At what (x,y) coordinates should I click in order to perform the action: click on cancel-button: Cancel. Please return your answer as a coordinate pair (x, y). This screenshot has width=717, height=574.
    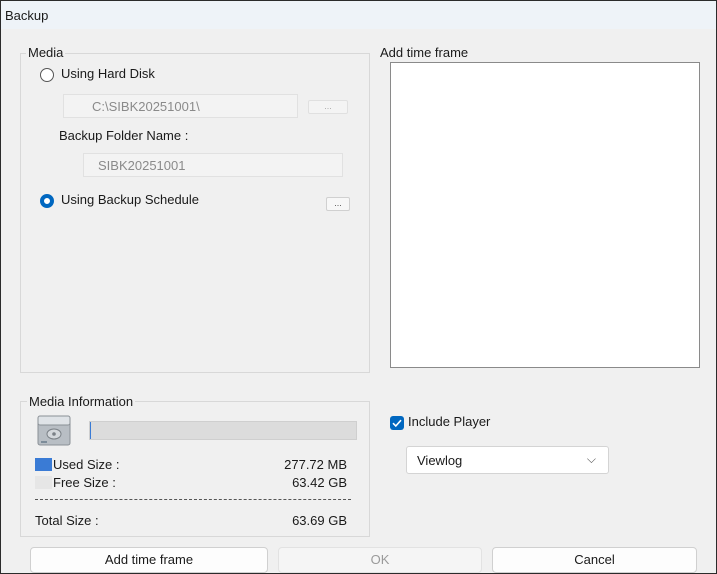
    Looking at the image, I should click on (594, 560).